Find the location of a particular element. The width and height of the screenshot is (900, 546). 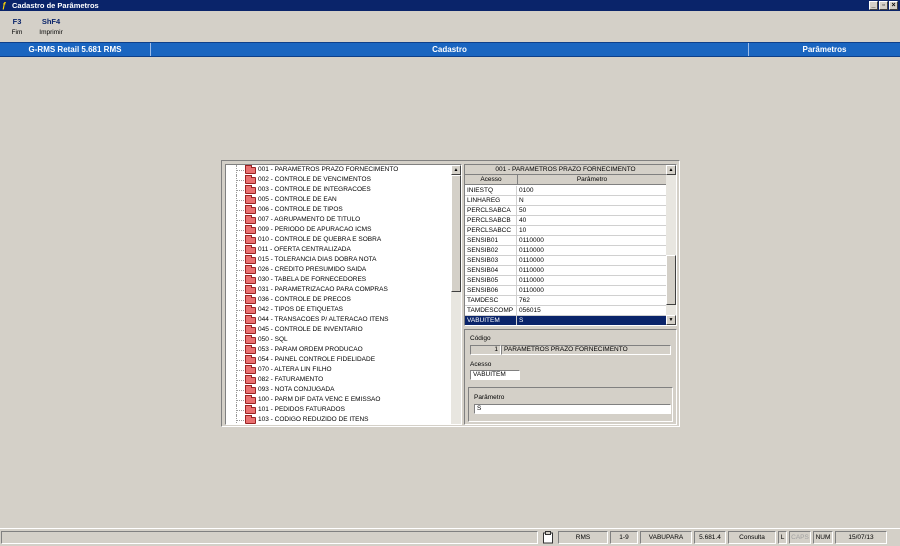

grid-row: TAMDESCOMP 056015 is located at coordinates (565, 311).